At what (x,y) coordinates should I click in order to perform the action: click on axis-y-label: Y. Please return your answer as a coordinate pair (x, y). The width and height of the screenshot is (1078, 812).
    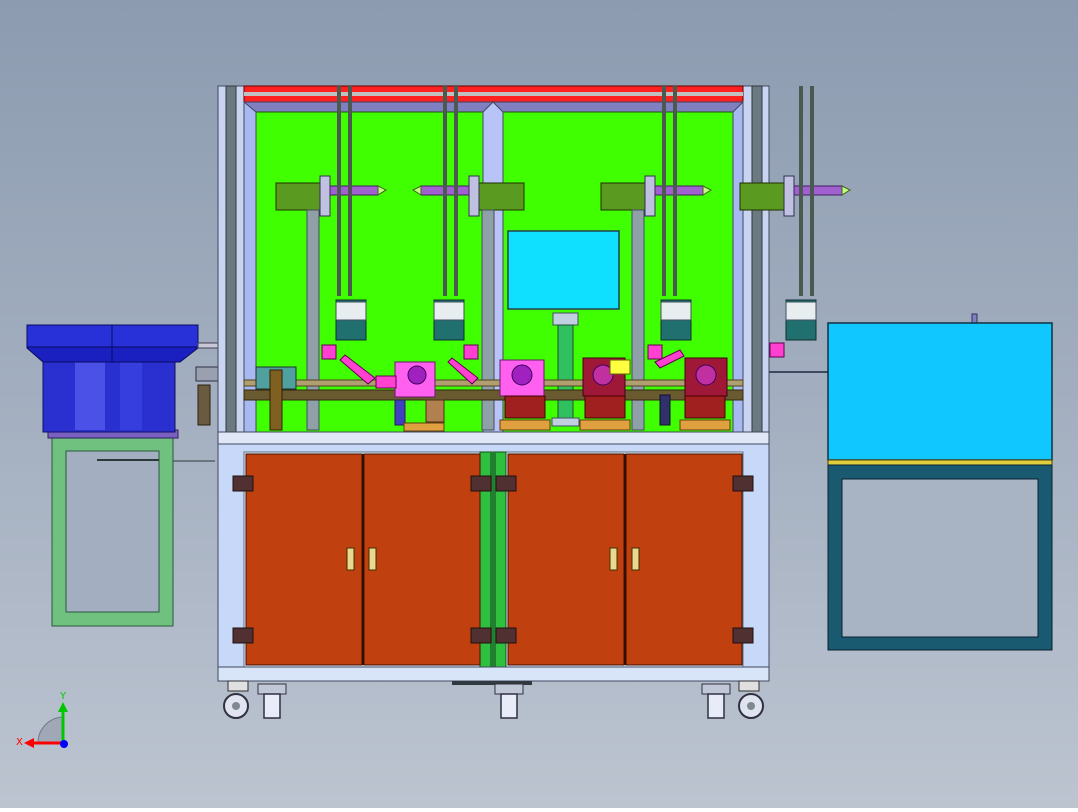
    Looking at the image, I should click on (63, 696).